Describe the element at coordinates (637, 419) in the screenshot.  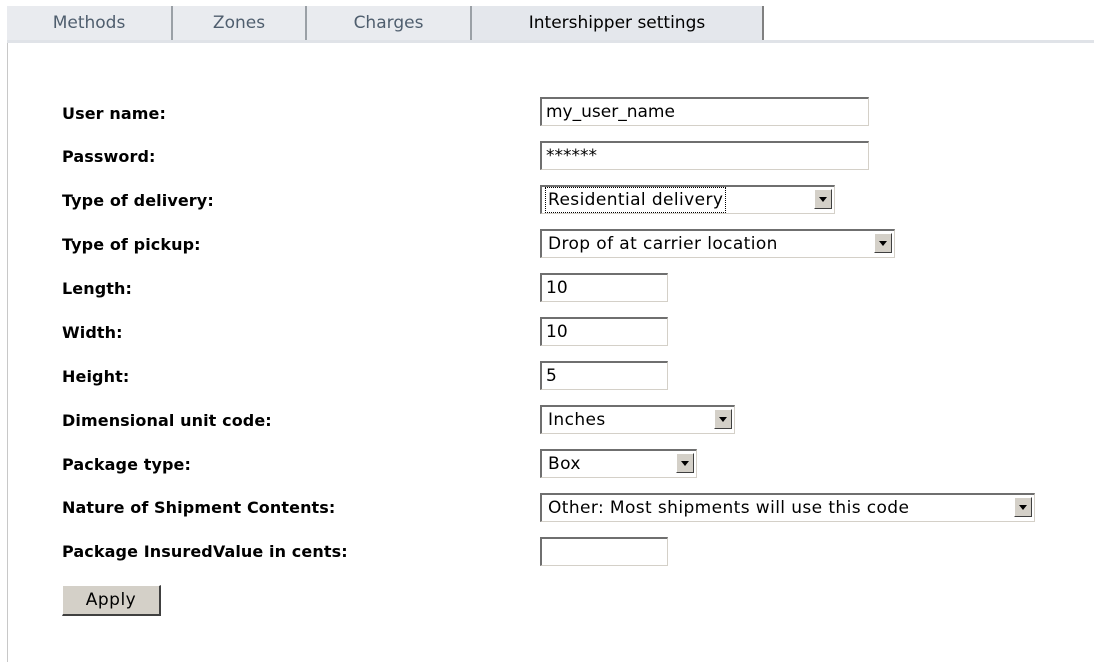
I see `dimensional-unit-select: Inches` at that location.